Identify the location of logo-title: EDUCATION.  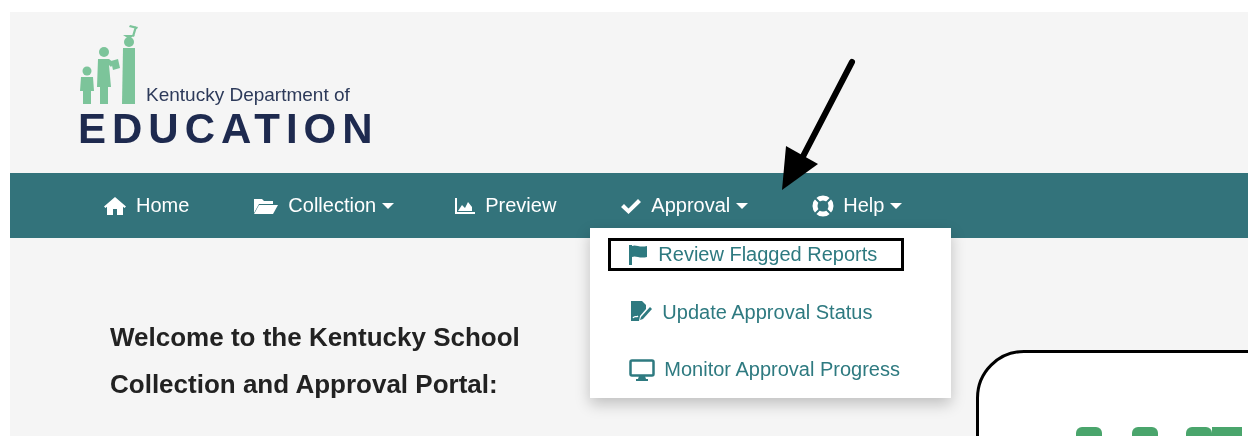
(228, 129).